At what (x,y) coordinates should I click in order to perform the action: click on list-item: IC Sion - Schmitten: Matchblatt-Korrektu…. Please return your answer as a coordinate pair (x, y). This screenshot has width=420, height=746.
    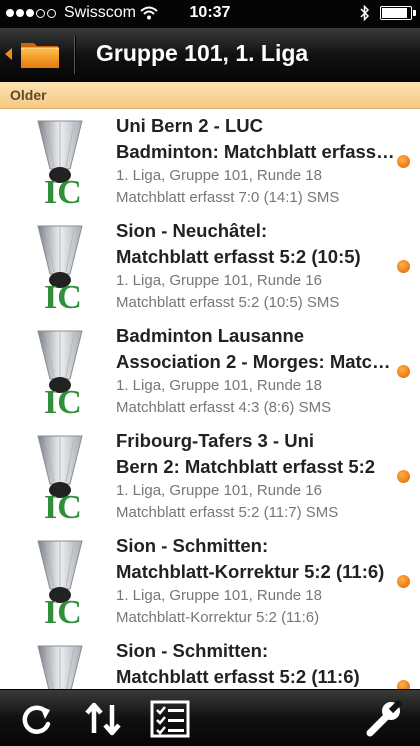
    Looking at the image, I should click on (210, 582).